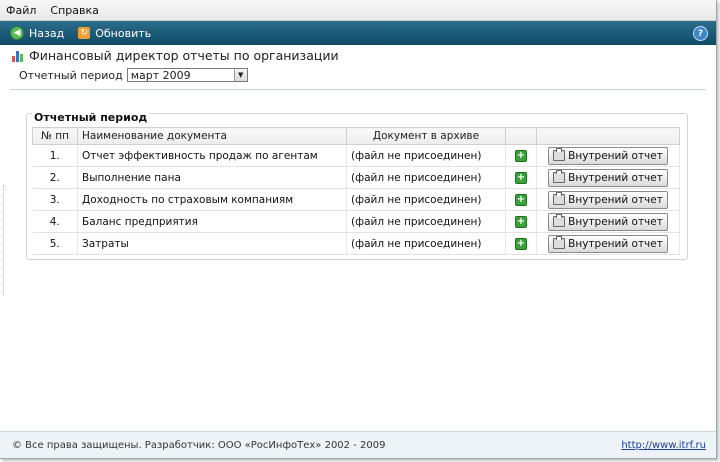 The height and width of the screenshot is (462, 720). I want to click on back-arrow-icon: ◀, so click(17, 33).